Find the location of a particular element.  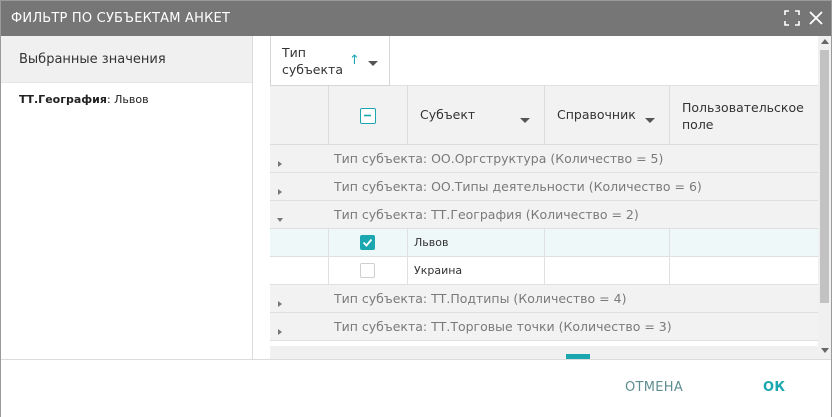

vertical-scrollbar is located at coordinates (824, 197).